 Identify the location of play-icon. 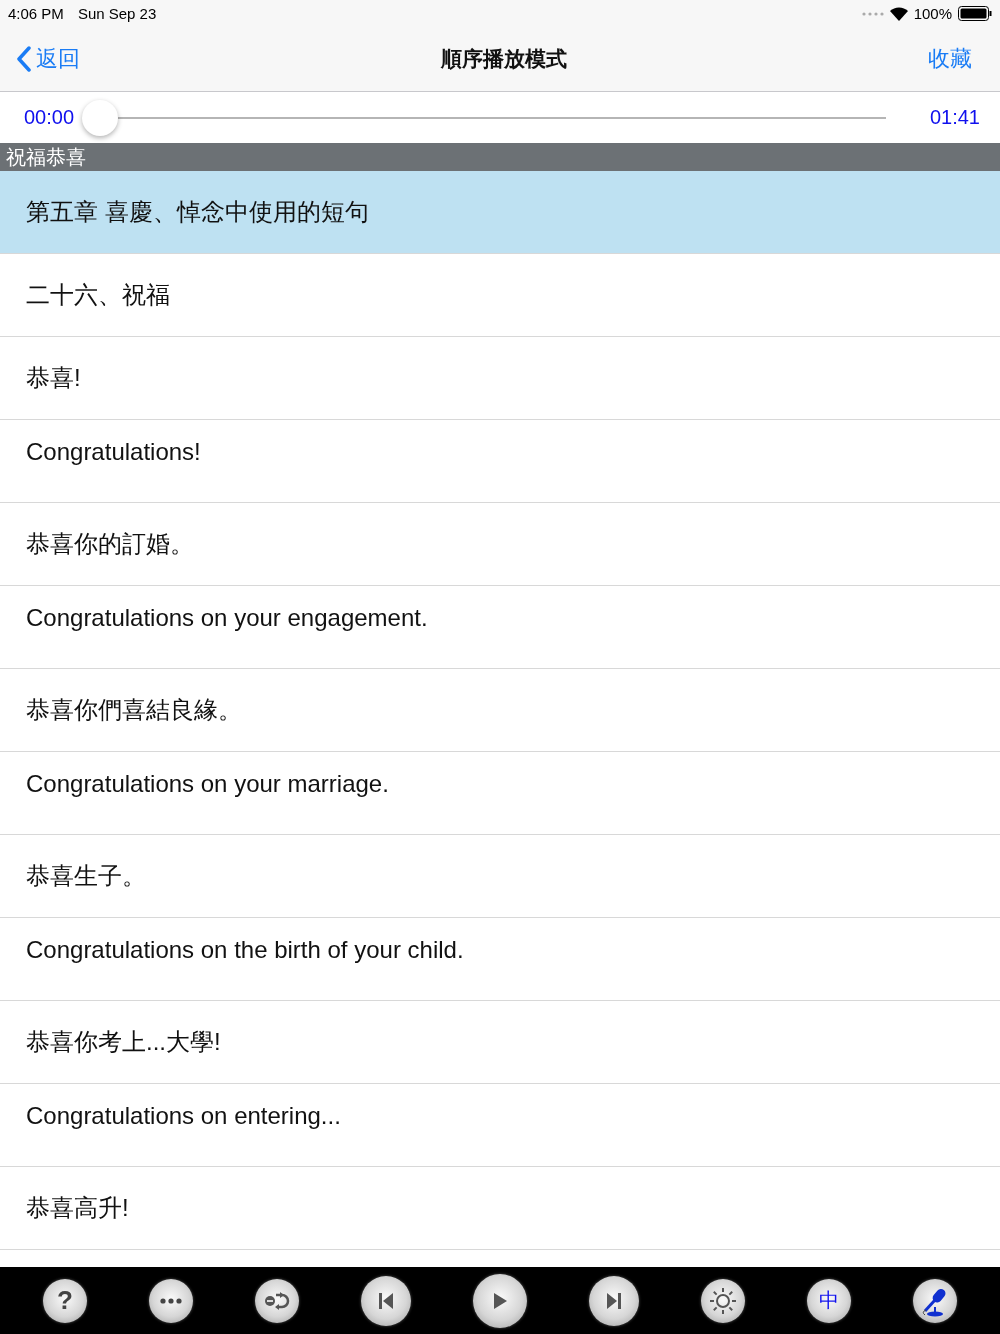
(500, 1300).